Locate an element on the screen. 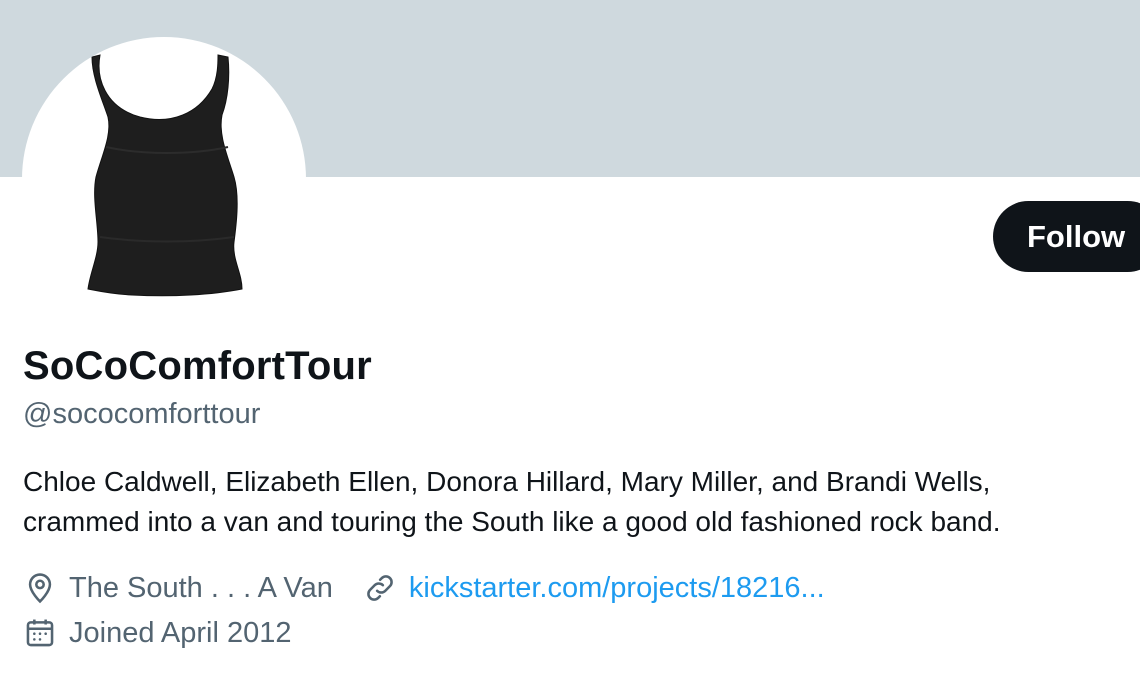 The width and height of the screenshot is (1140, 676). location-text: The South . . . A Van is located at coordinates (201, 587).